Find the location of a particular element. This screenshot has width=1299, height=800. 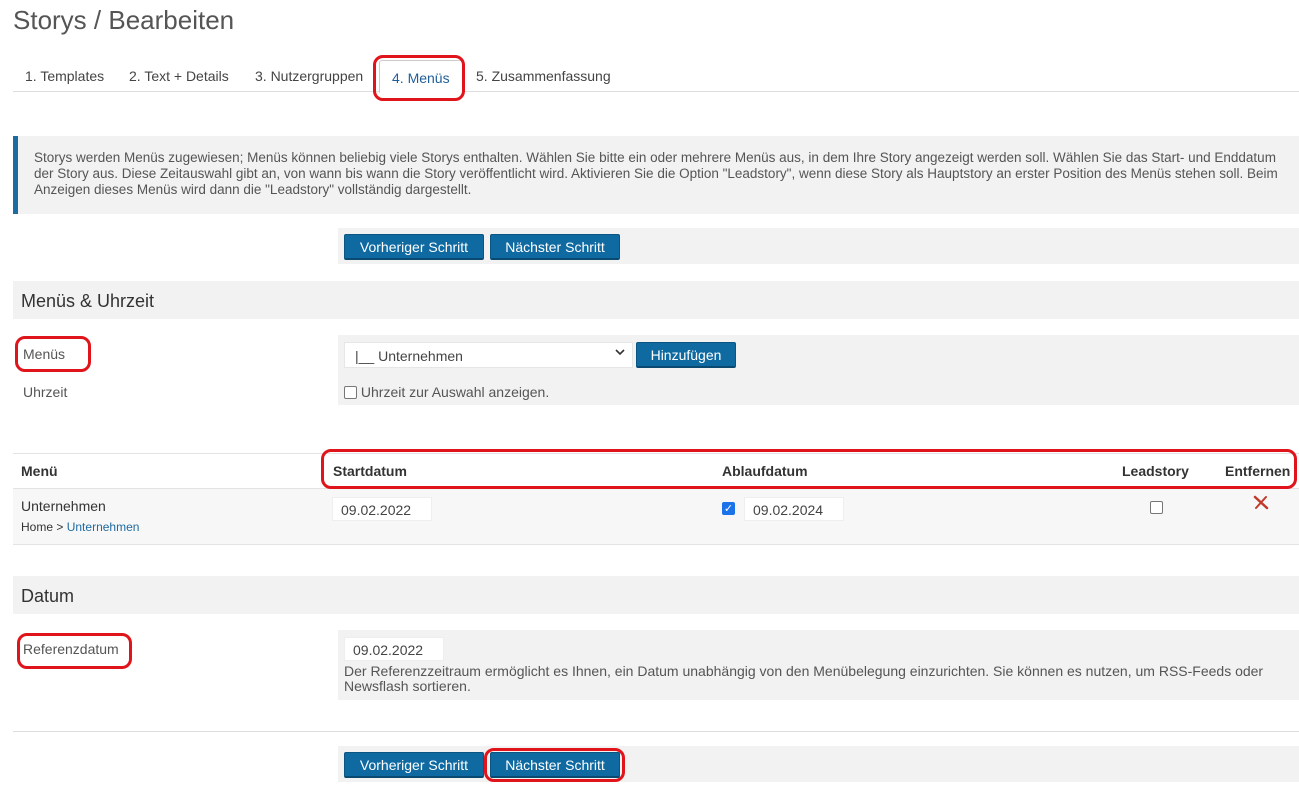

start-date-input: 09.02.2022 is located at coordinates (382, 509).